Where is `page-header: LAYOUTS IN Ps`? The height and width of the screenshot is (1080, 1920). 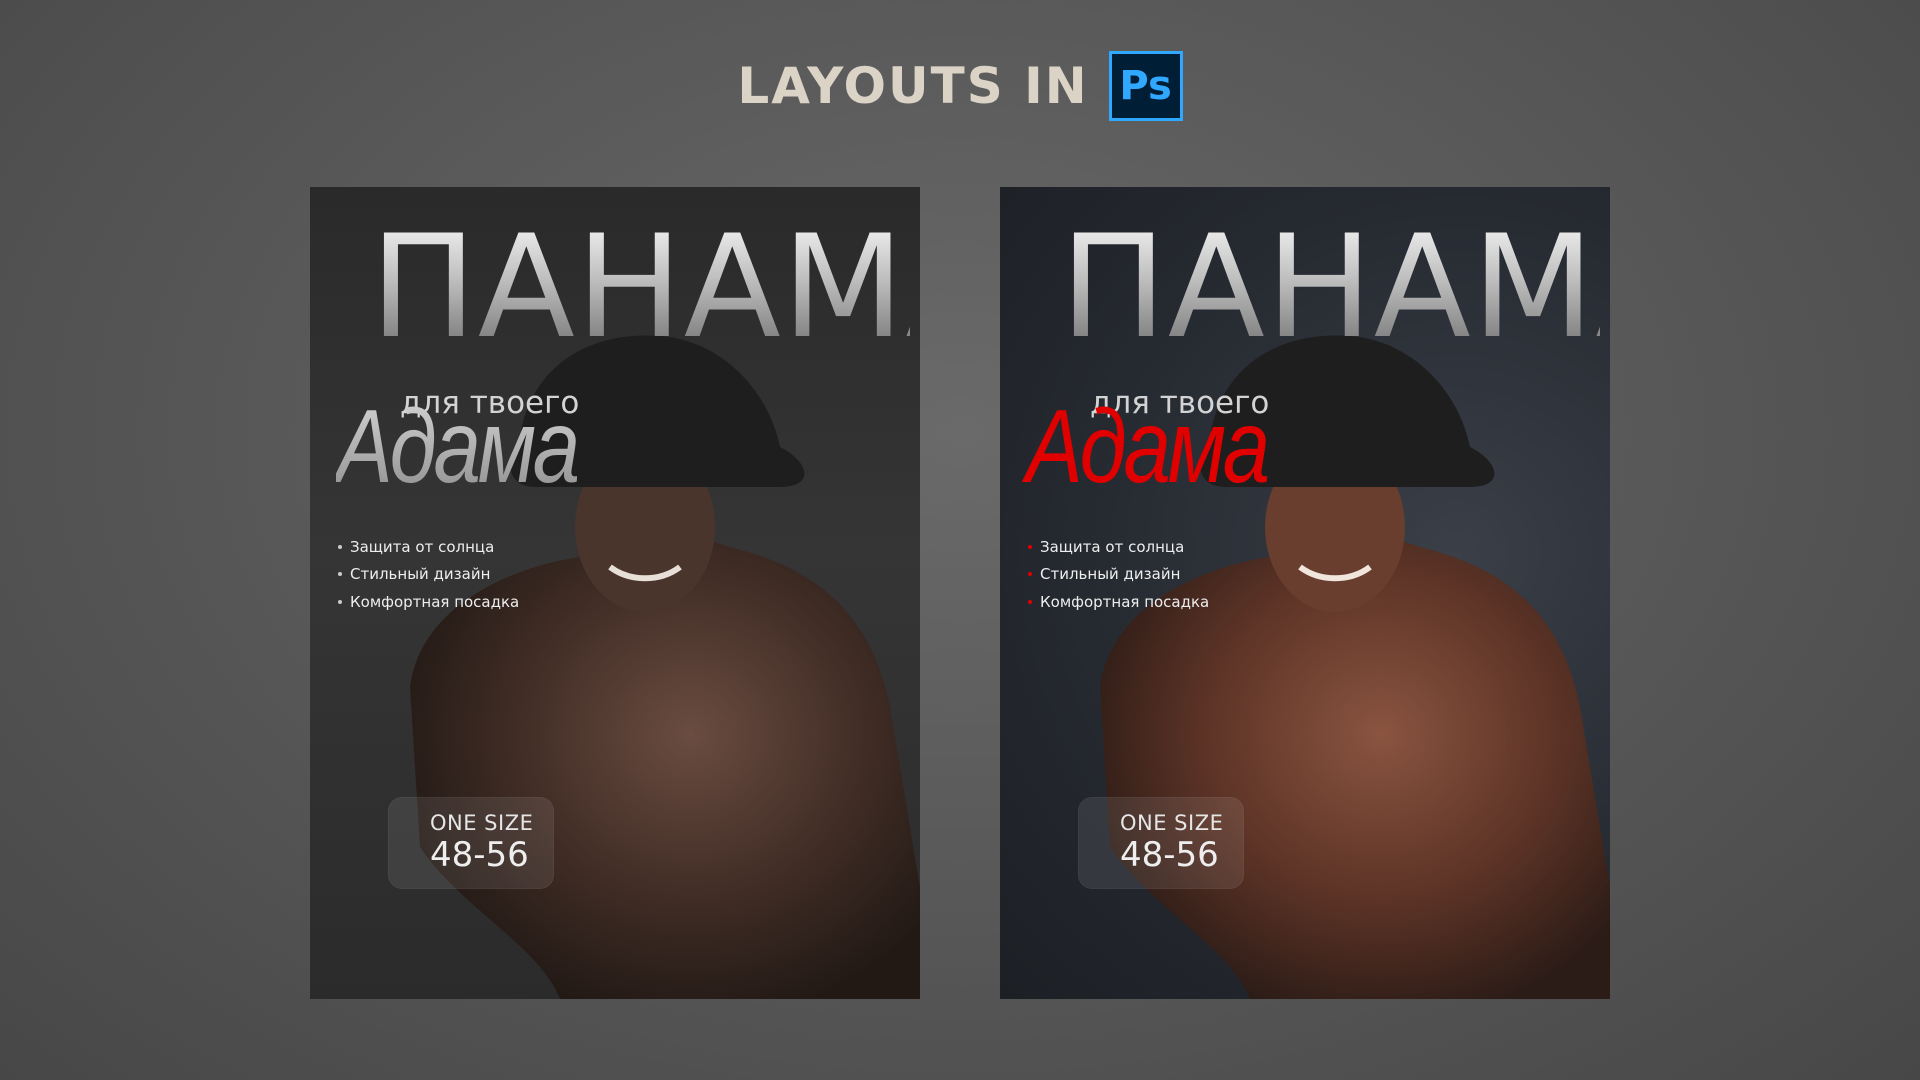 page-header: LAYOUTS IN Ps is located at coordinates (960, 86).